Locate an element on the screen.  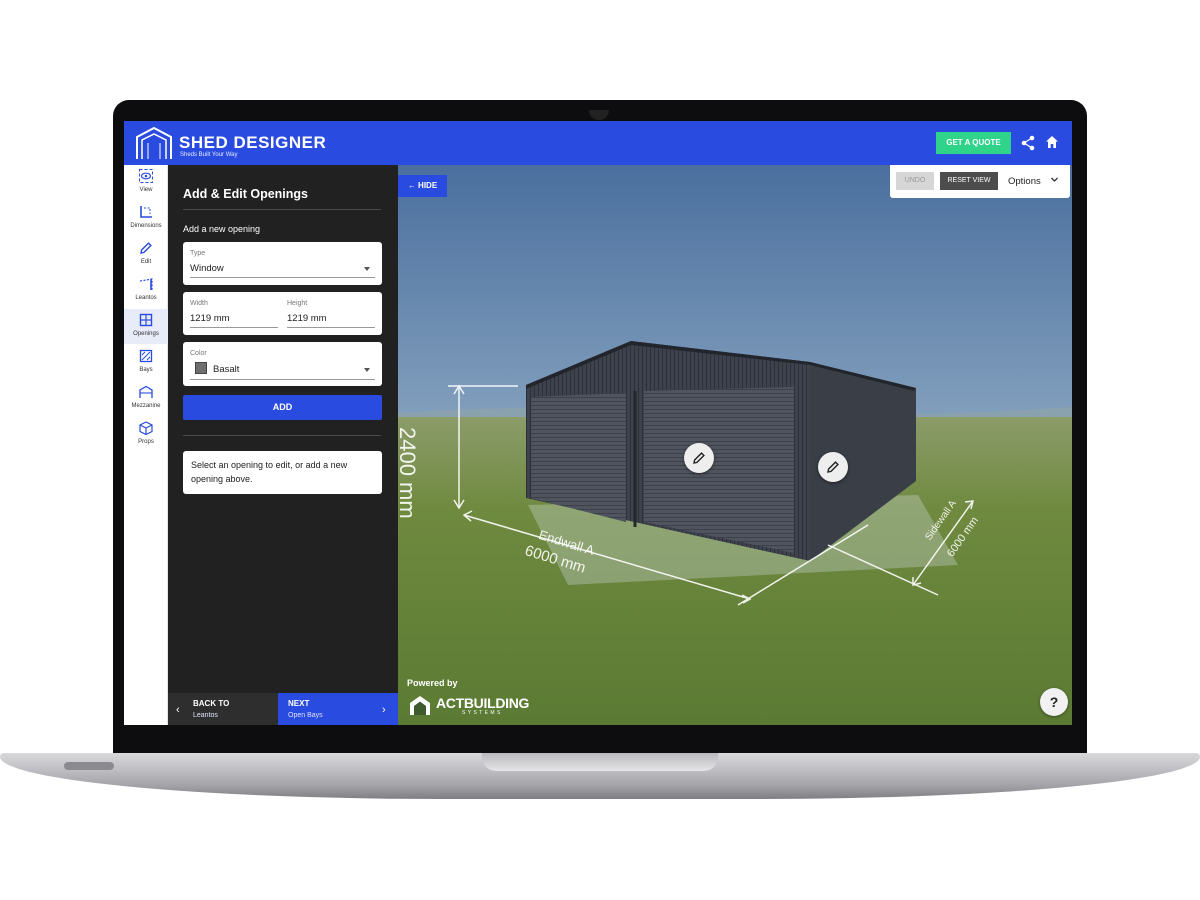
rail-item-label: View is located at coordinates (146, 190).